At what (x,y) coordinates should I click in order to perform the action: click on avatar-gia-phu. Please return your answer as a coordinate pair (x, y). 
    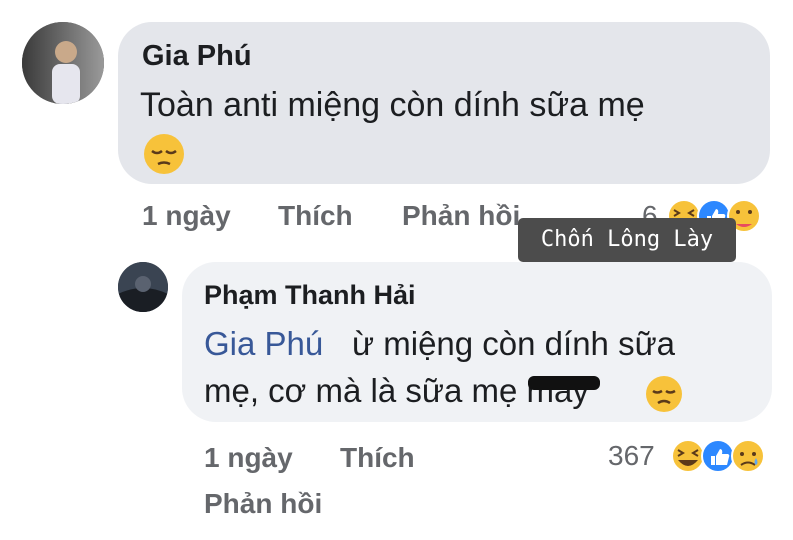
    Looking at the image, I should click on (63, 63).